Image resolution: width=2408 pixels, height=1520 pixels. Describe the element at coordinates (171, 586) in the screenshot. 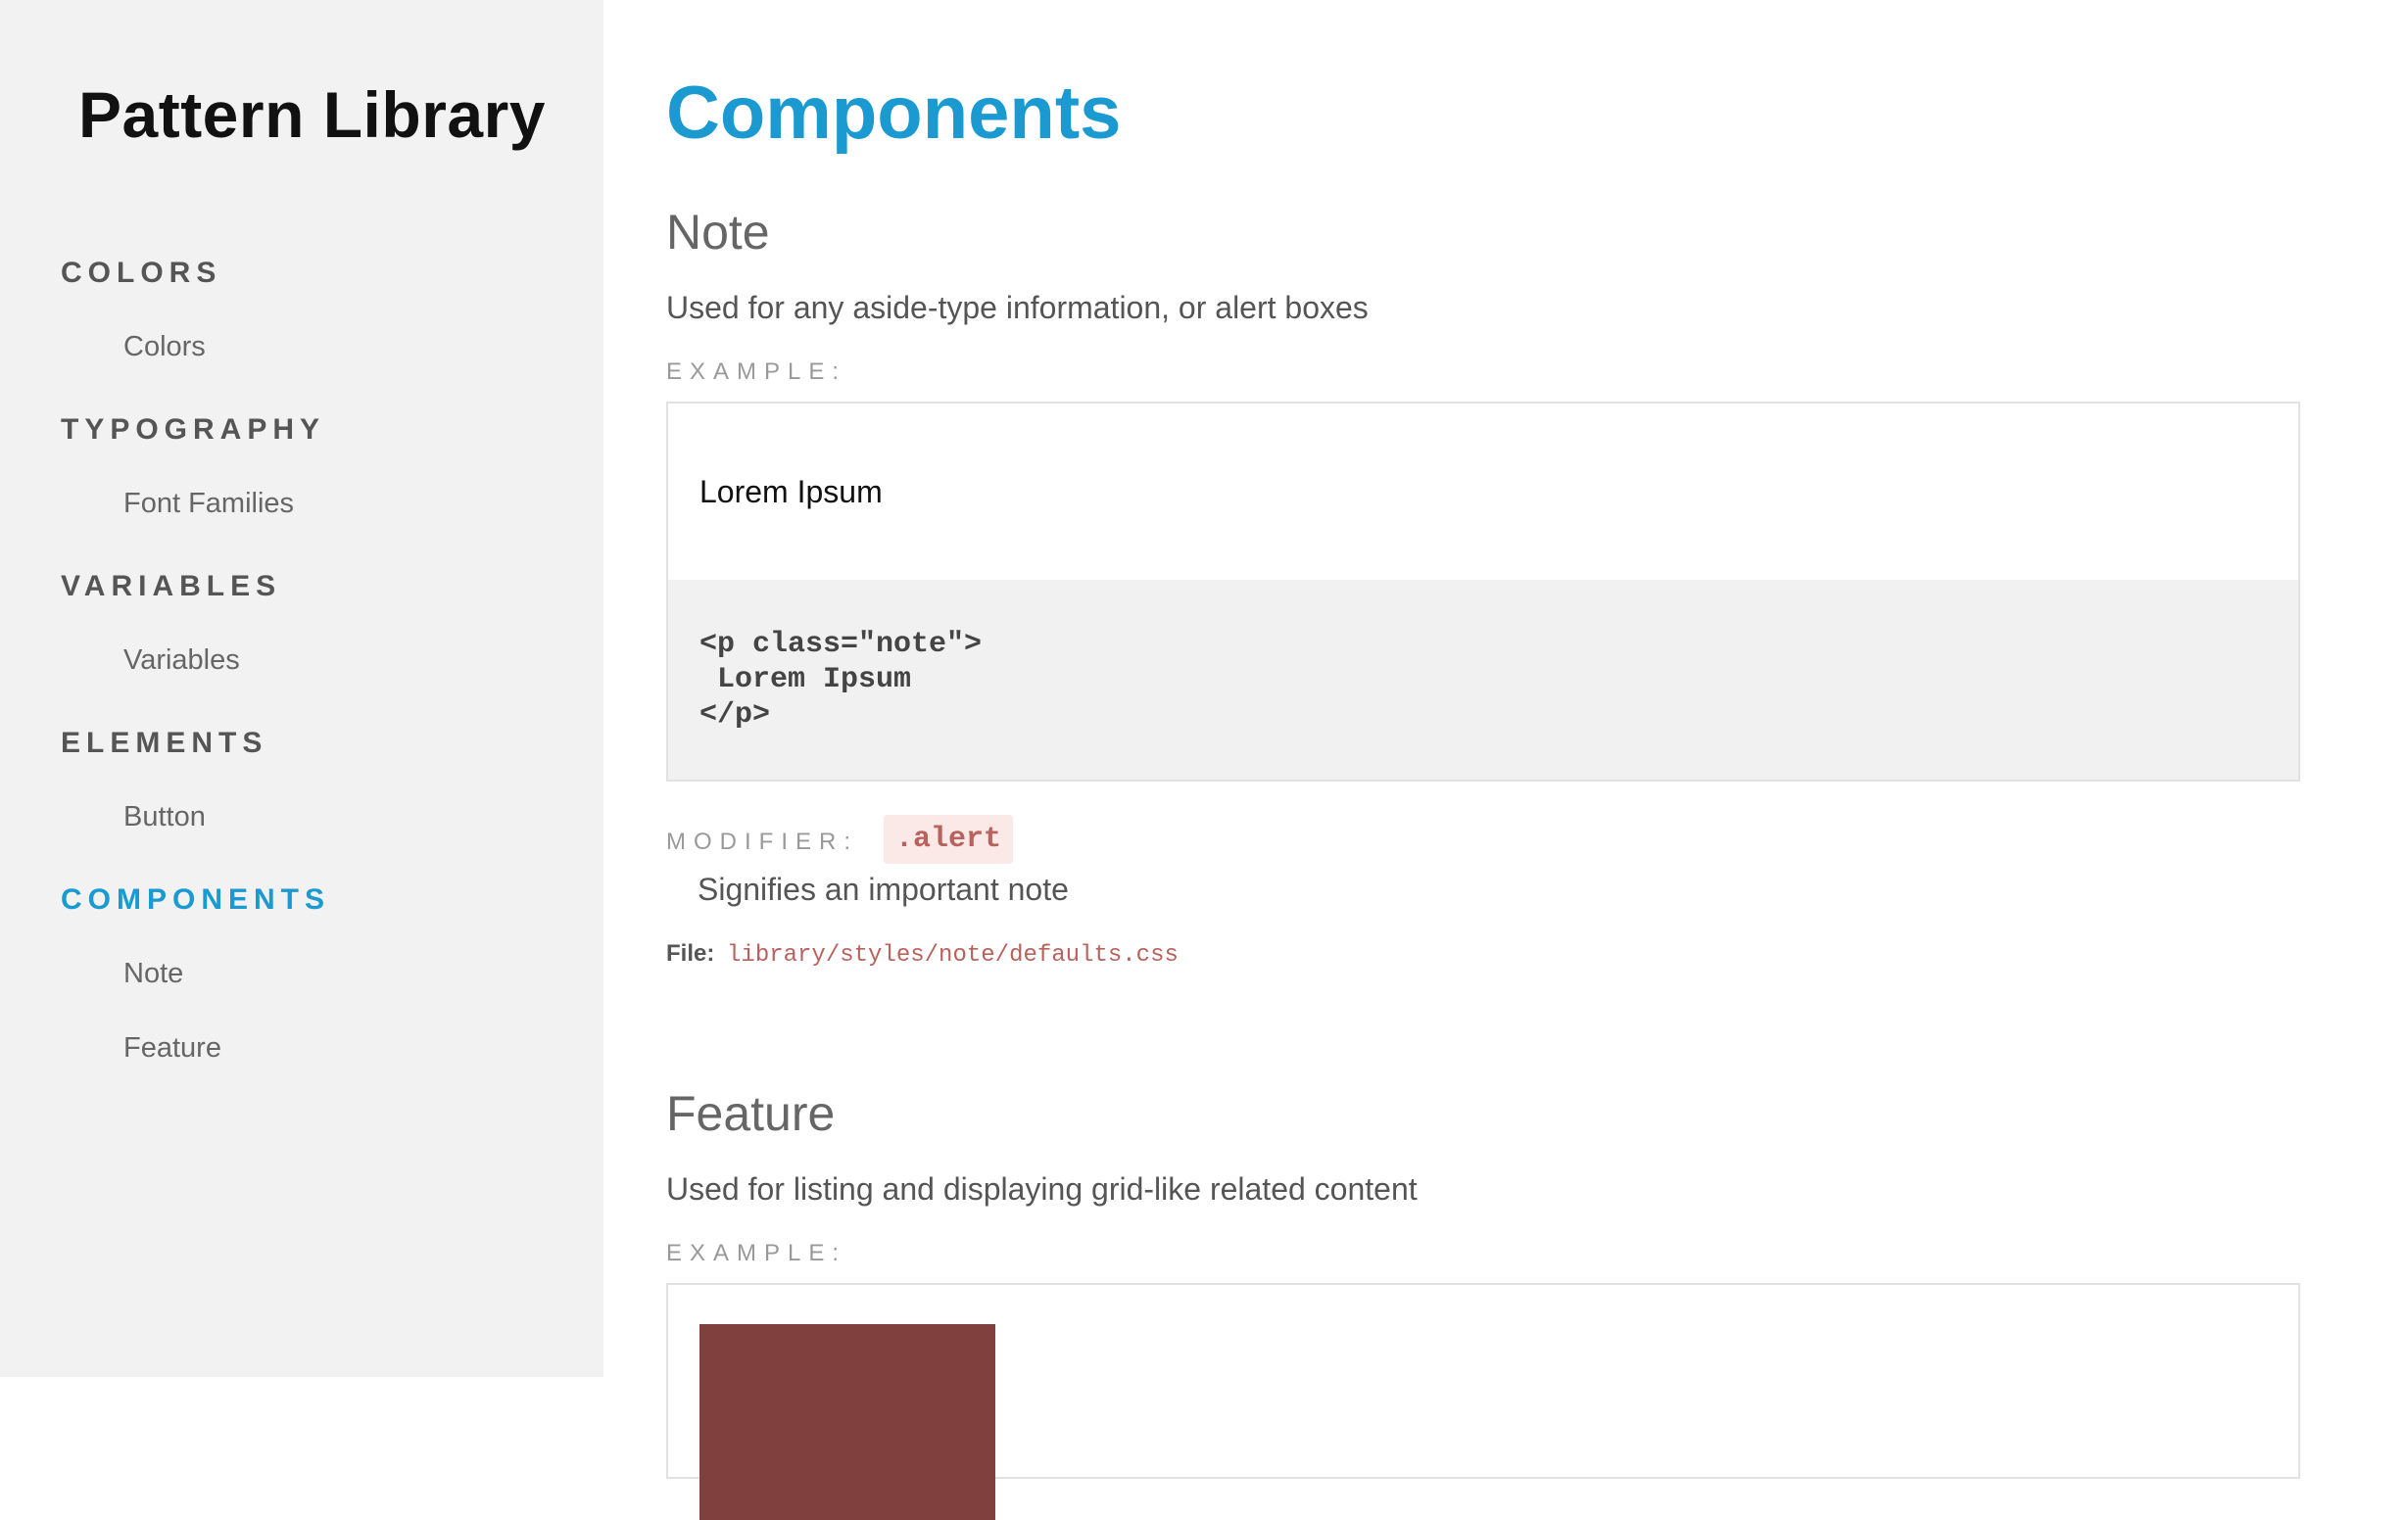

I see `nav-group-variables: VARIABLES` at that location.